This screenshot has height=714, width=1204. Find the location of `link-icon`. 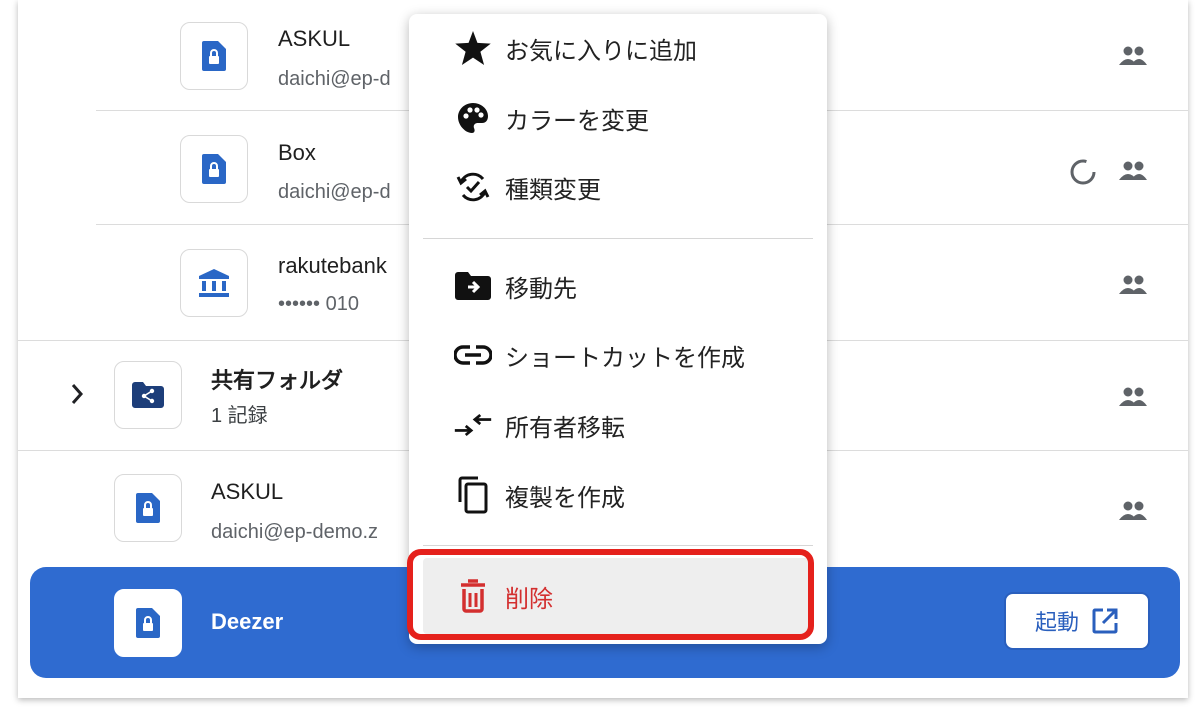

link-icon is located at coordinates (473, 355).